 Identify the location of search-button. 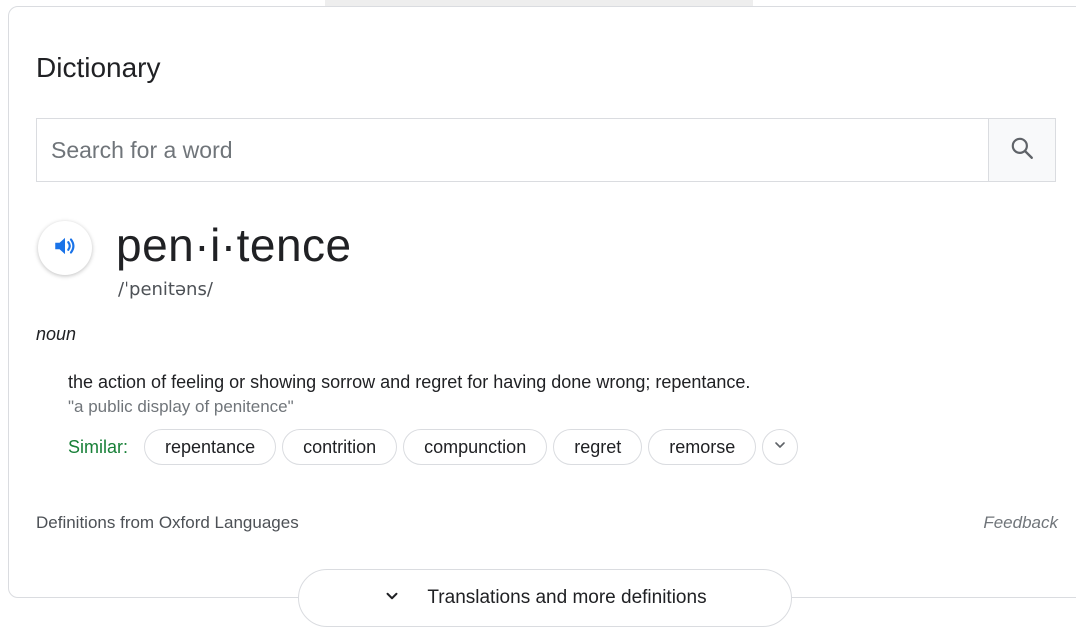
(1021, 150).